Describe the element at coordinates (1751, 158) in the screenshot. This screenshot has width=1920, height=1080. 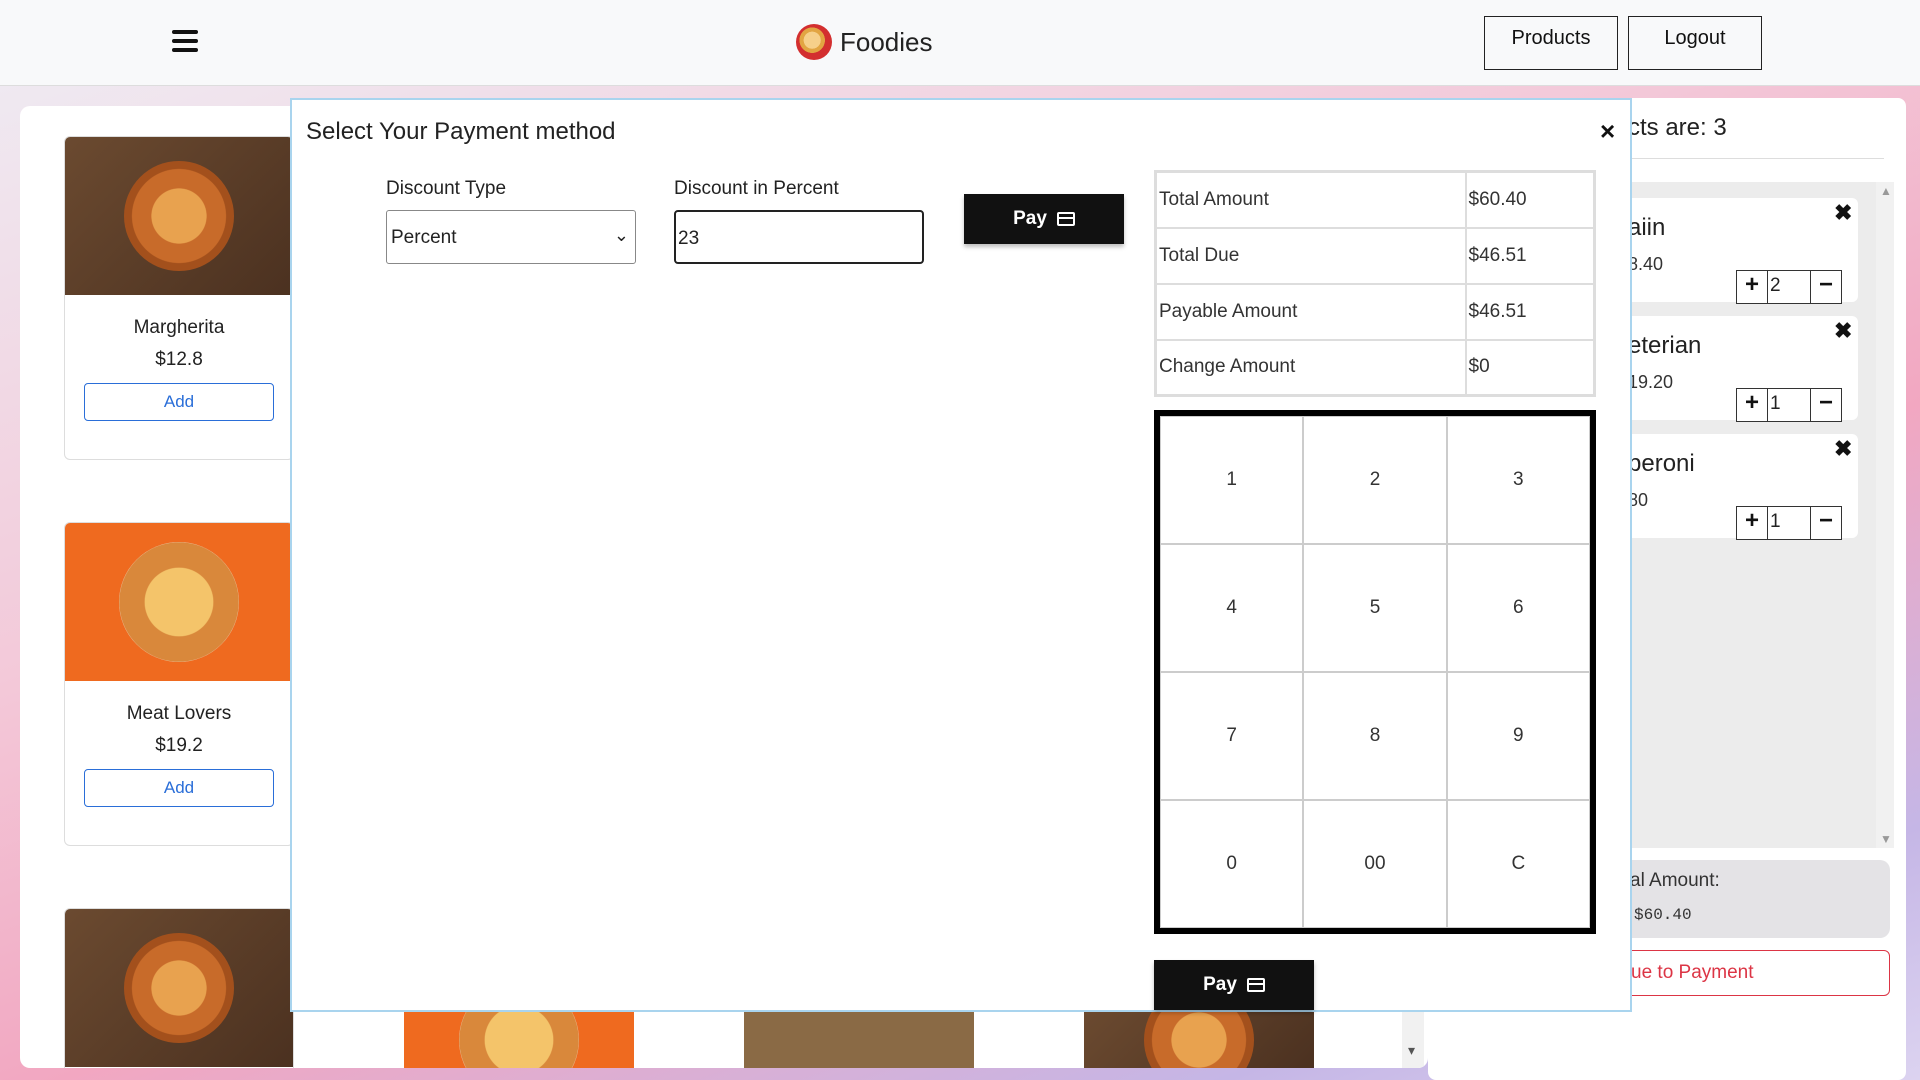
I see `divider` at that location.